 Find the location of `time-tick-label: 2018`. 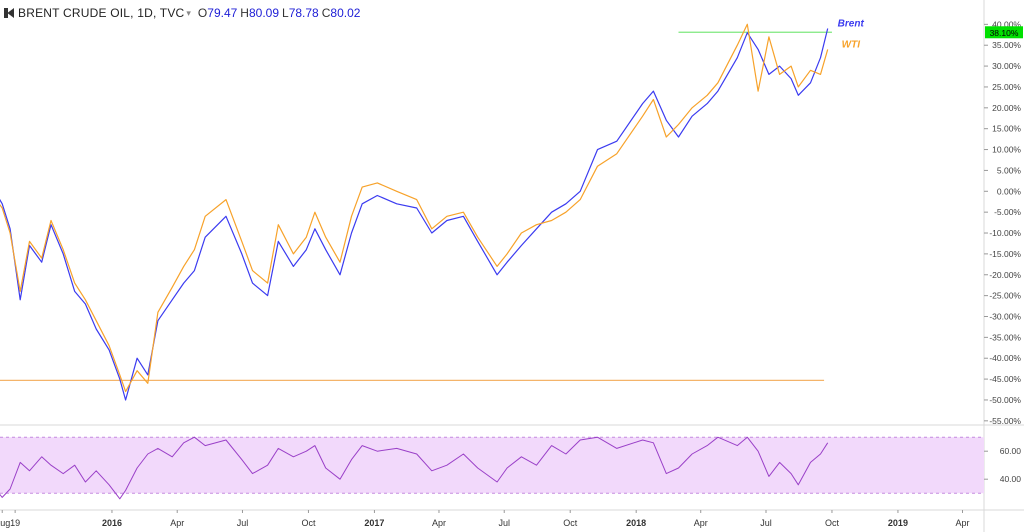

time-tick-label: 2018 is located at coordinates (636, 523).